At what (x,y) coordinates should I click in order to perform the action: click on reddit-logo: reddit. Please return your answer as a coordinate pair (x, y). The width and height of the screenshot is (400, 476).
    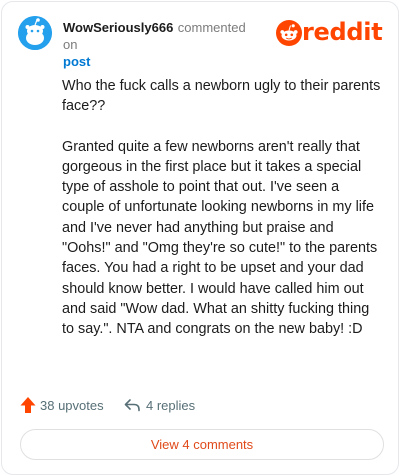
    Looking at the image, I should click on (329, 32).